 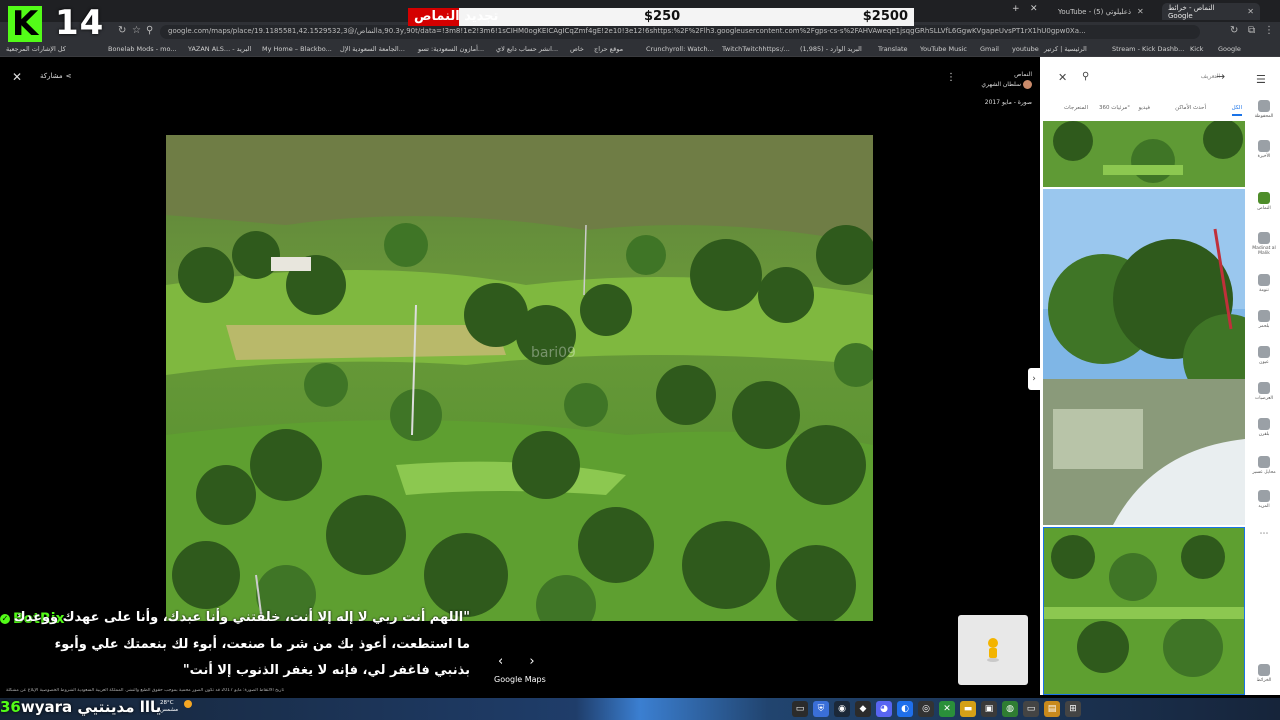 What do you see at coordinates (968, 709) in the screenshot?
I see `folder-icon: ▬` at bounding box center [968, 709].